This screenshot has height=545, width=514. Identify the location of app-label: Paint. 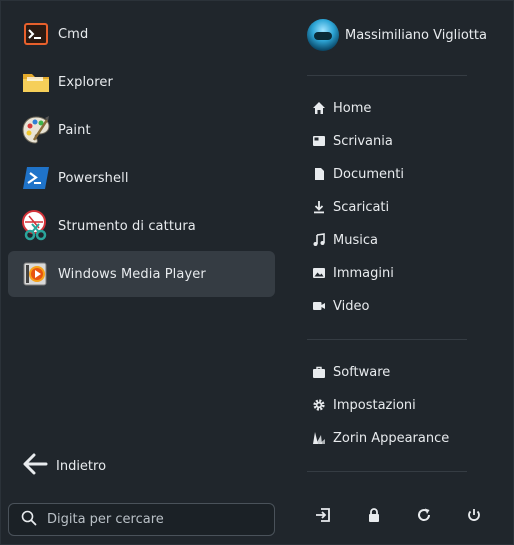
(74, 130).